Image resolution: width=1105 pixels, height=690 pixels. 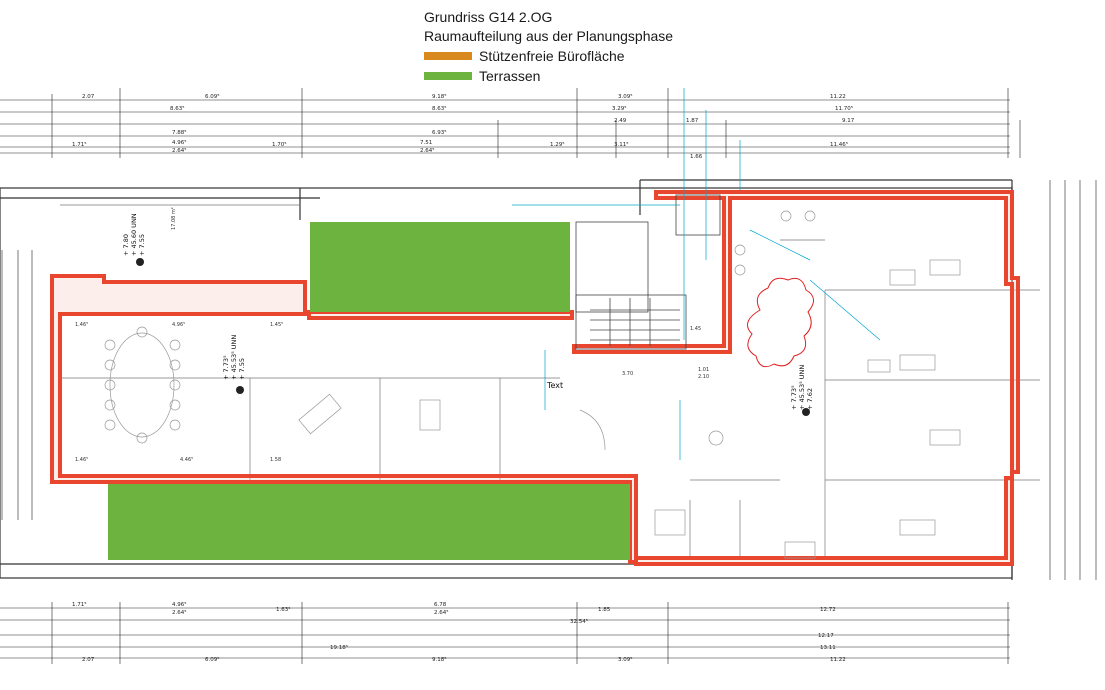 What do you see at coordinates (579, 621) in the screenshot?
I see `dim-bottom2-1: 32.54⁵` at bounding box center [579, 621].